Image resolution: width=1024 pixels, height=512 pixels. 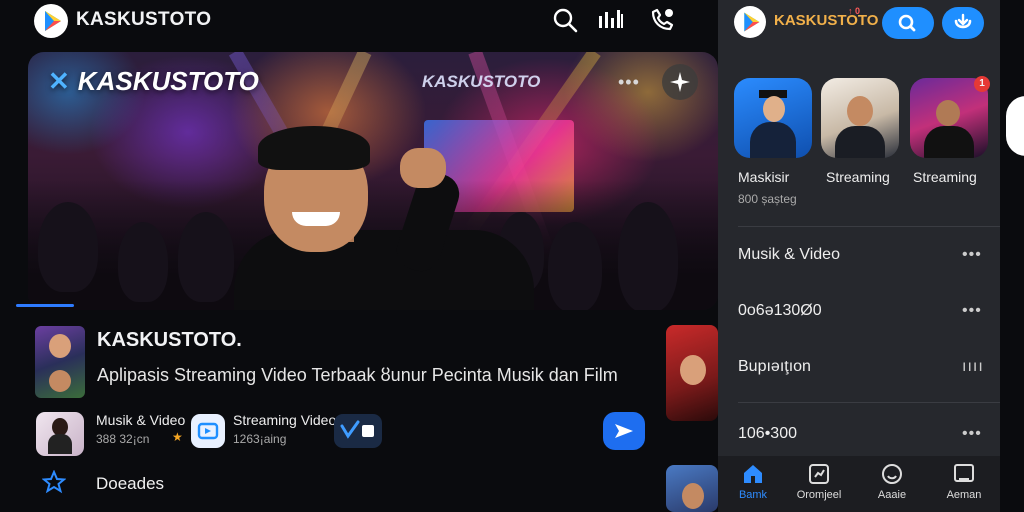 I want to click on app-label-streaming: Streaming, so click(x=858, y=177).